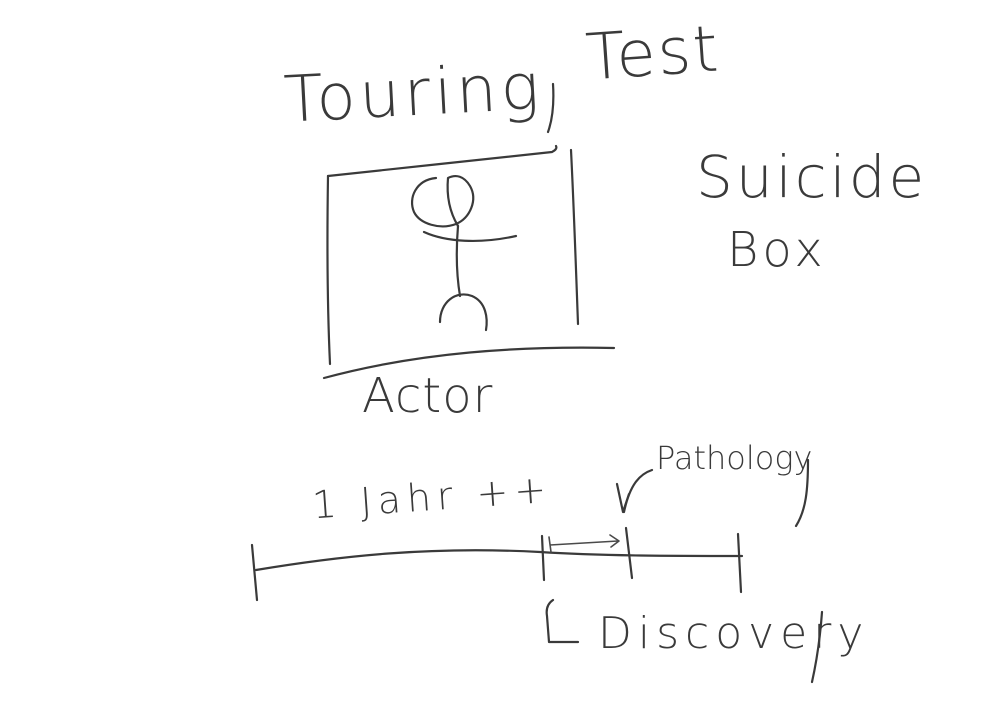 The height and width of the screenshot is (707, 1000). Describe the element at coordinates (470, 236) in the screenshot. I see `figure-arms` at that location.